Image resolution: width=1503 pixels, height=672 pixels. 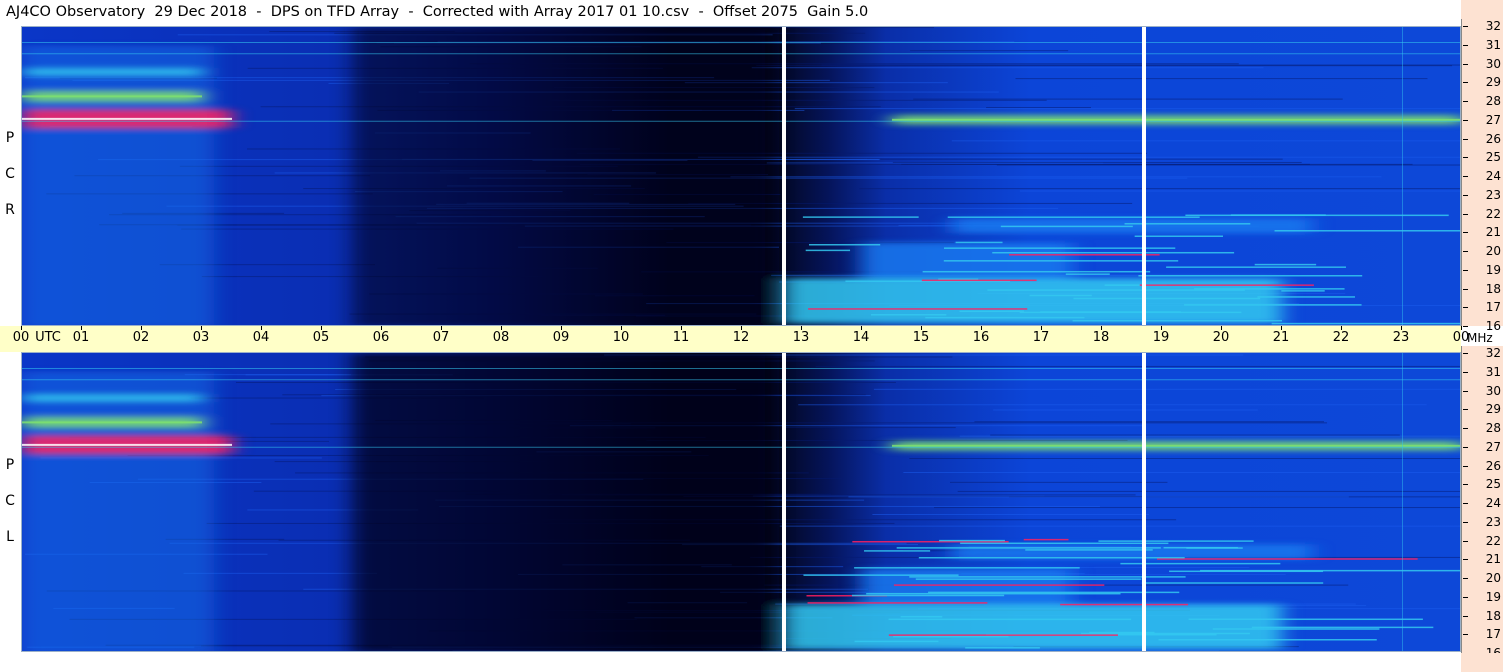 What do you see at coordinates (621, 337) in the screenshot?
I see `time-tick-label: 10` at bounding box center [621, 337].